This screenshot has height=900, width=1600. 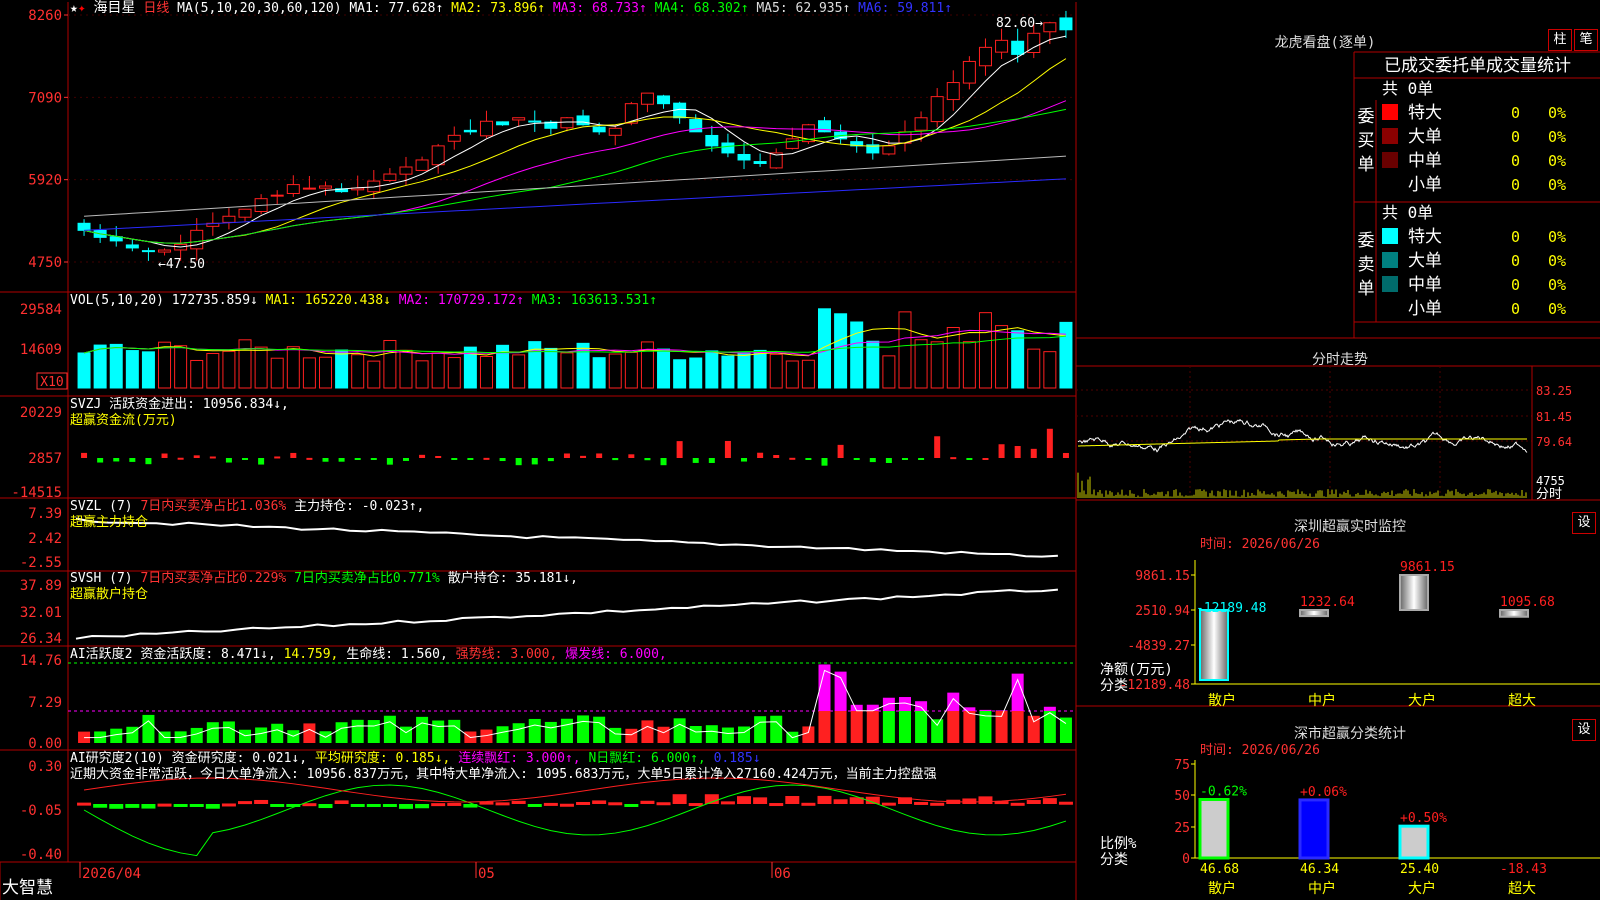 I want to click on tab-volume-stats: 成交量统计, so click(x=1528, y=66).